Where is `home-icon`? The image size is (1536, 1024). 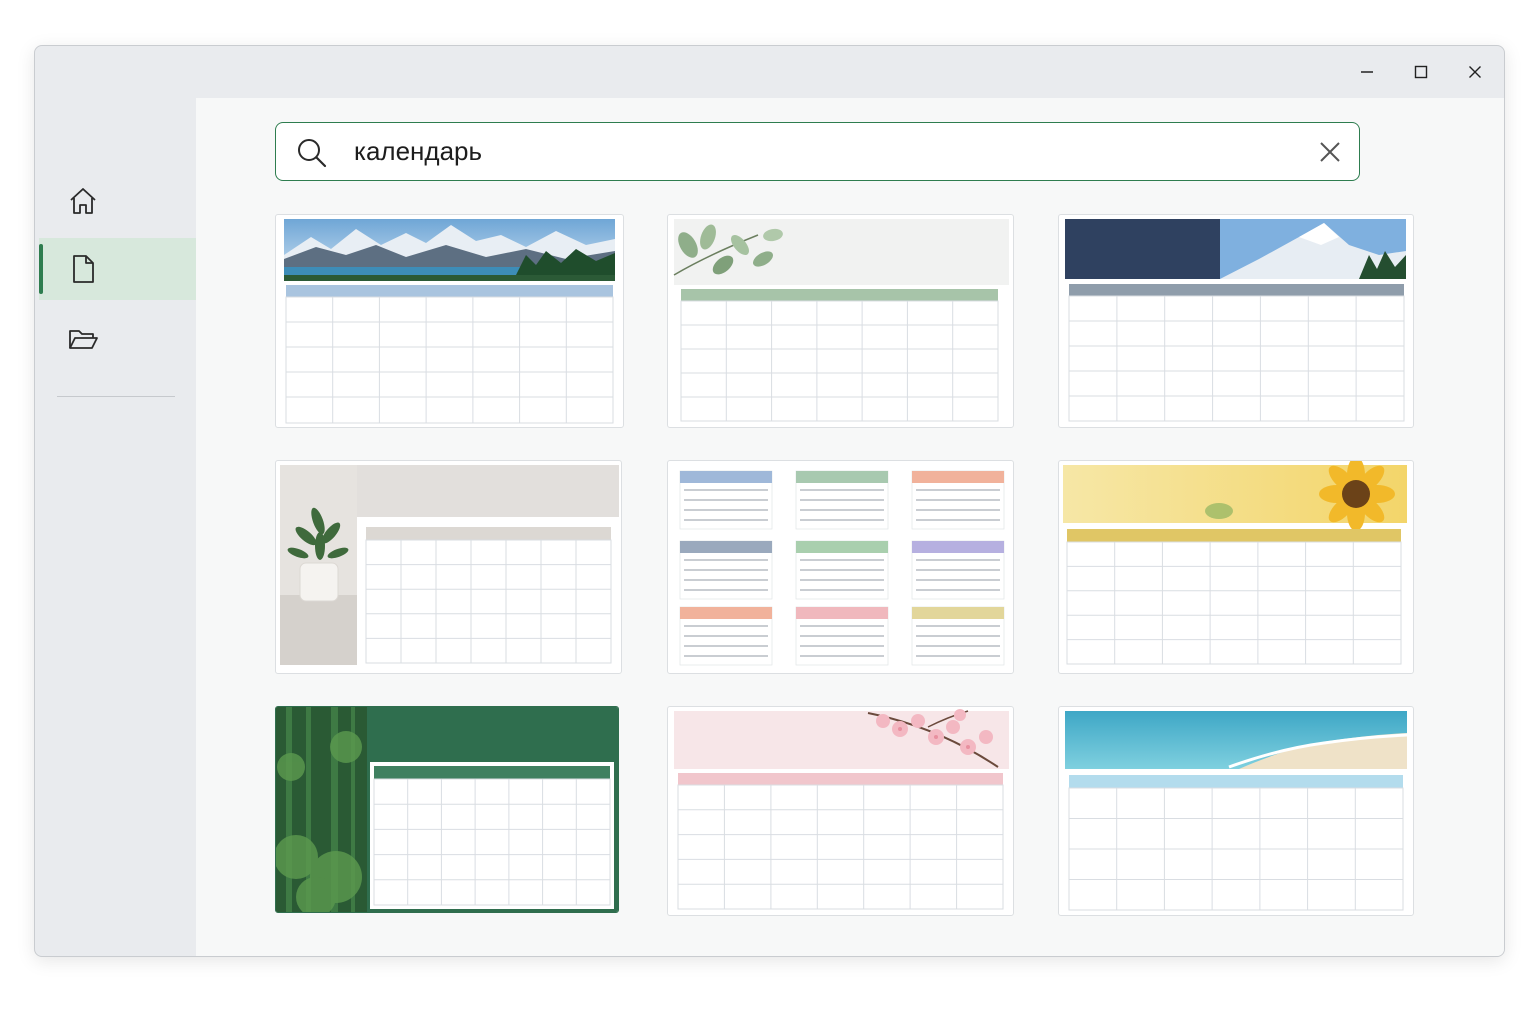 home-icon is located at coordinates (83, 201).